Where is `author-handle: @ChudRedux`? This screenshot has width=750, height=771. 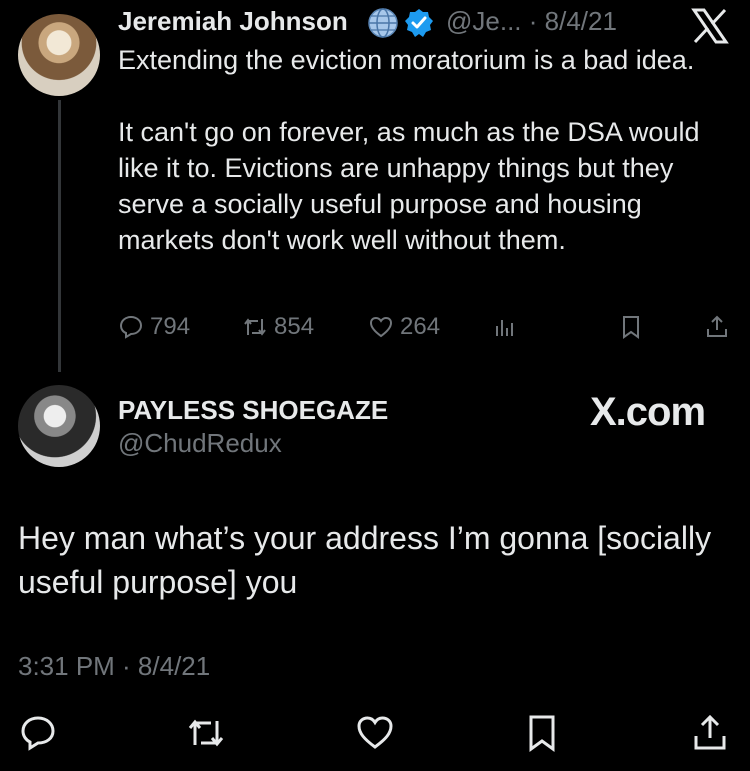 author-handle: @ChudRedux is located at coordinates (200, 443).